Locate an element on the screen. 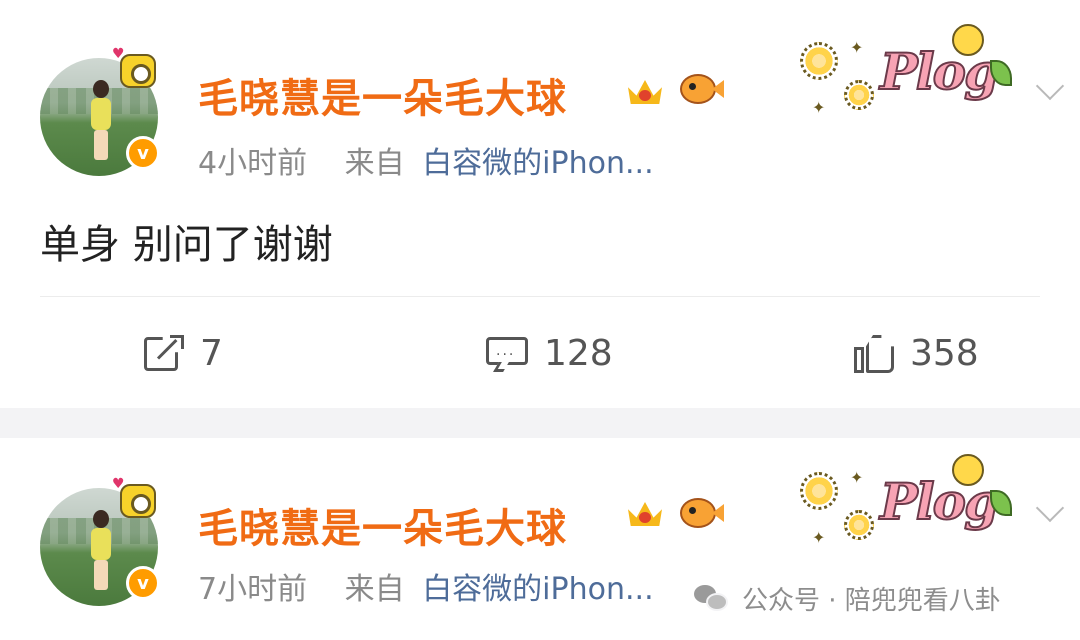 The width and height of the screenshot is (1080, 640). like-button: 358 is located at coordinates (915, 353).